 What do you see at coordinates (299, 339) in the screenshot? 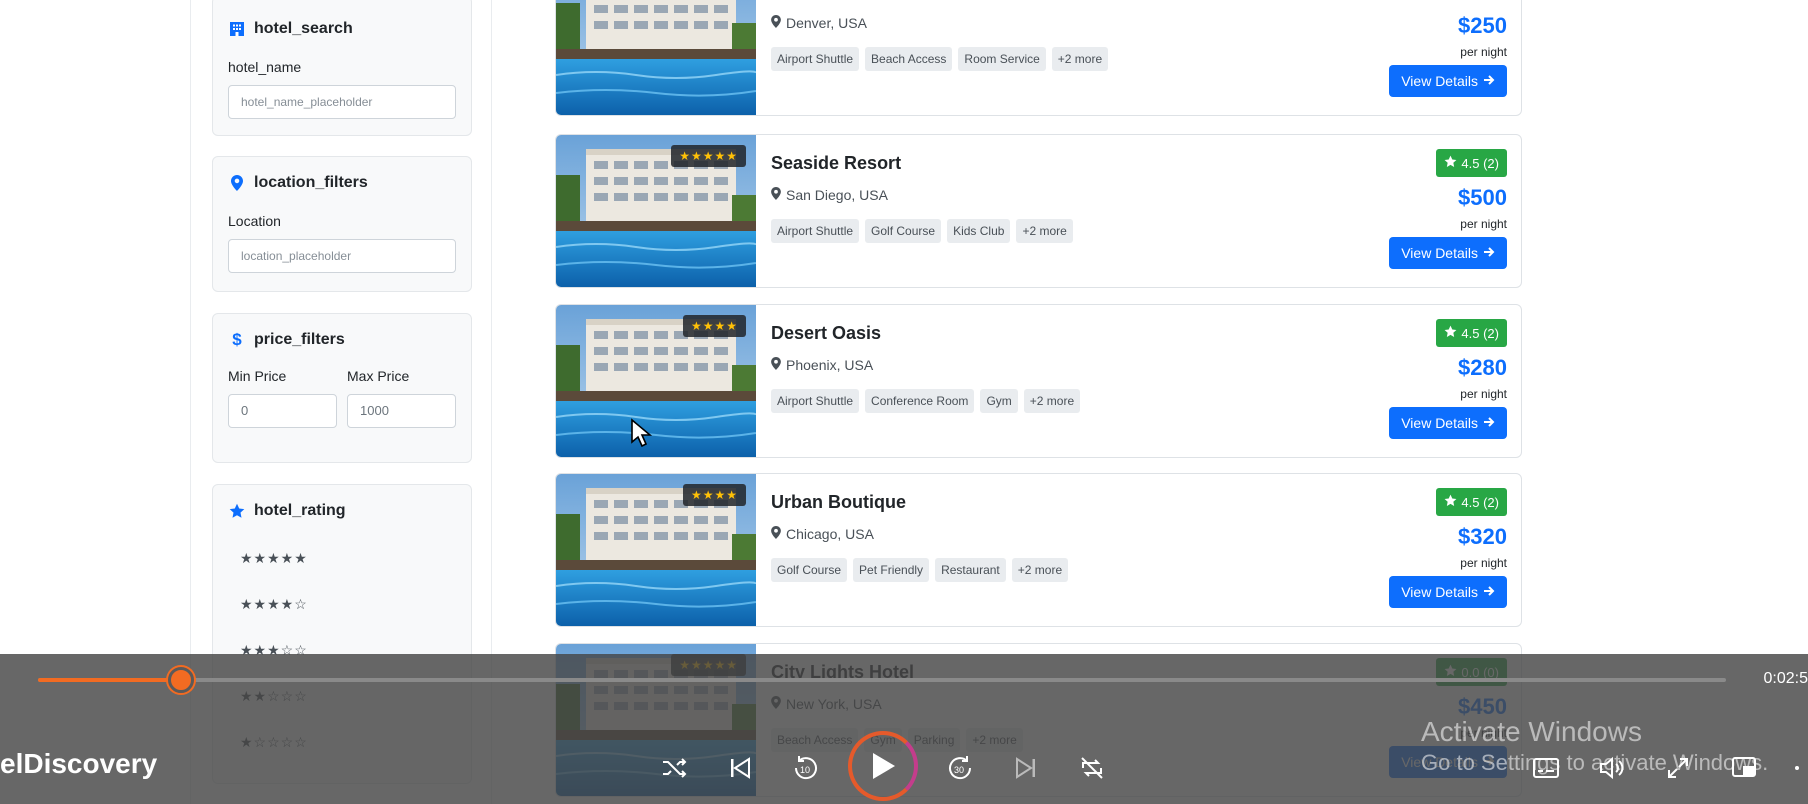
I see `price-filters-title-text: price_filters` at bounding box center [299, 339].